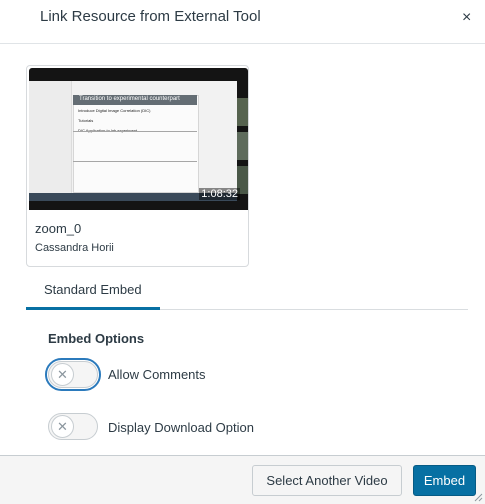 The image size is (485, 504). Describe the element at coordinates (181, 427) in the screenshot. I see `display-download-label: Display Download Option` at that location.